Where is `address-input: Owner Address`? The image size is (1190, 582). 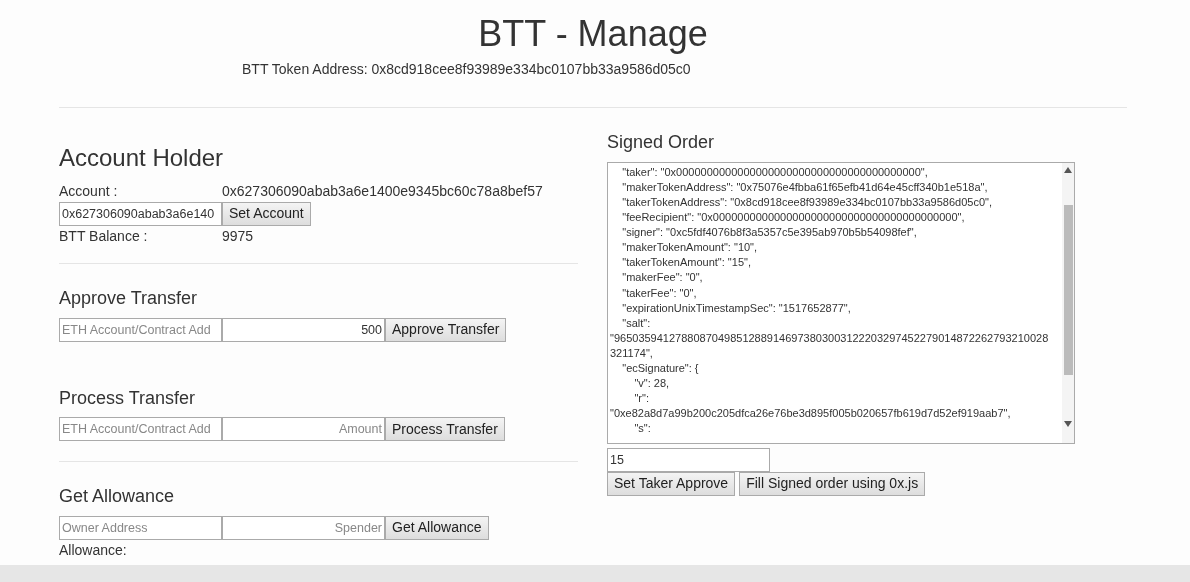 address-input: Owner Address is located at coordinates (140, 527).